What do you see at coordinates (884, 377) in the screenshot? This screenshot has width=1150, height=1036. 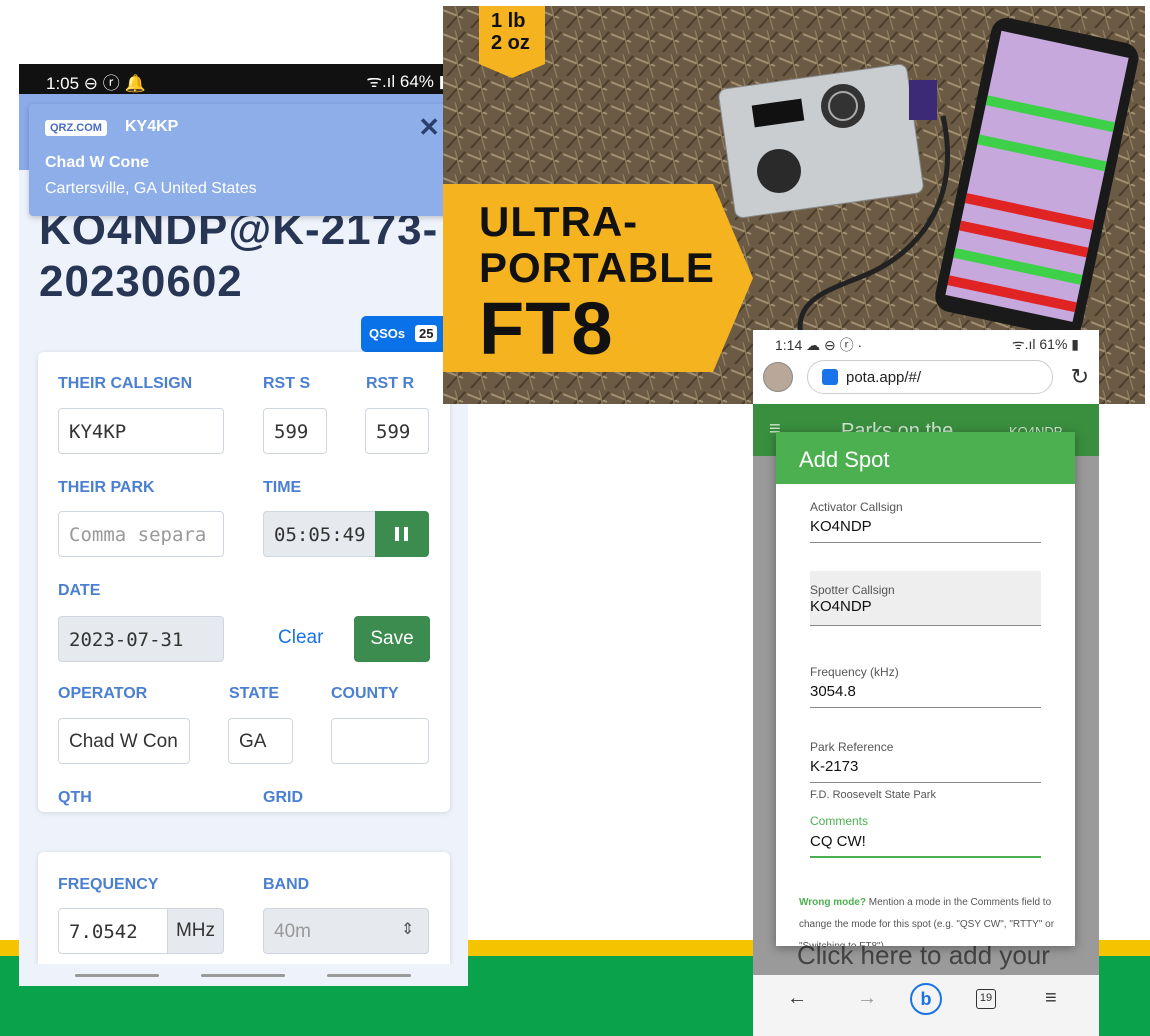 I see `url-text: pota.app/#/` at bounding box center [884, 377].